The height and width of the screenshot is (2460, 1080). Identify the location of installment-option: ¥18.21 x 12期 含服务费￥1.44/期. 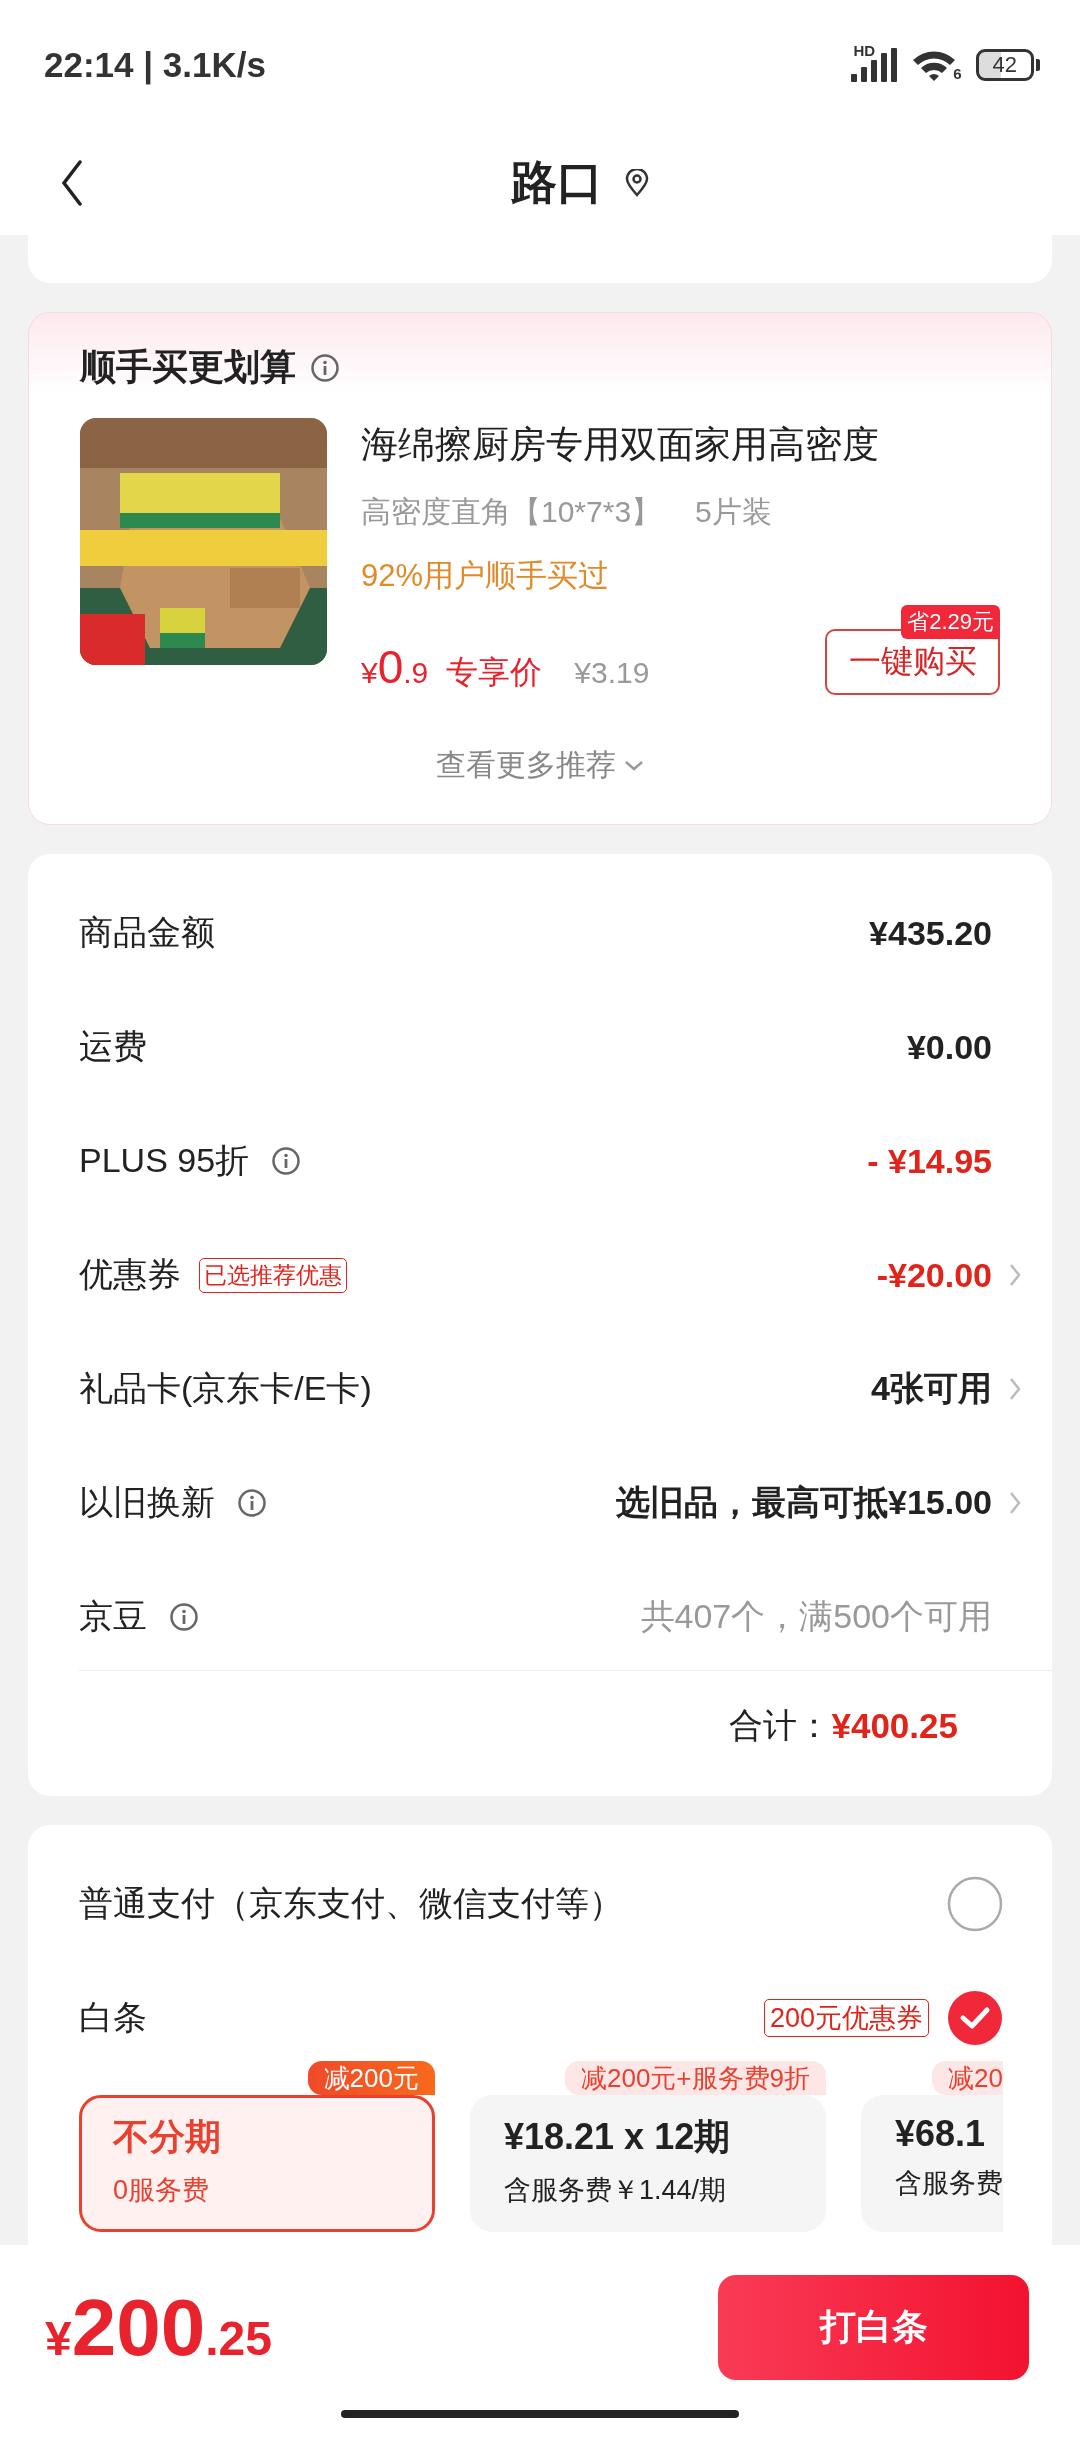
(648, 2163).